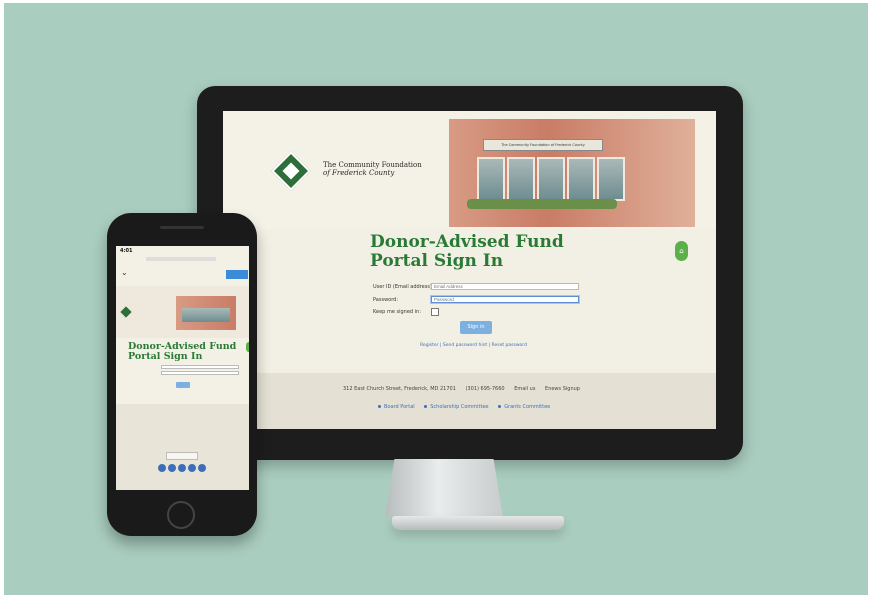  Describe the element at coordinates (396, 407) in the screenshot. I see `footer-board-link: Board Portal` at that location.